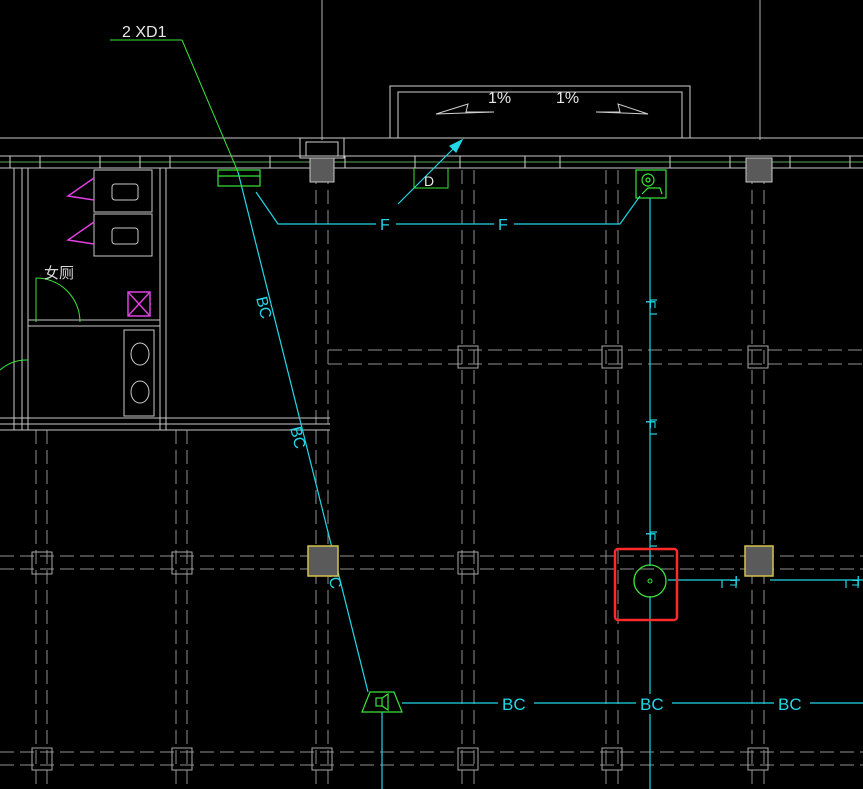  Describe the element at coordinates (514, 704) in the screenshot. I see `wire-label-bc-h-1: BC` at that location.